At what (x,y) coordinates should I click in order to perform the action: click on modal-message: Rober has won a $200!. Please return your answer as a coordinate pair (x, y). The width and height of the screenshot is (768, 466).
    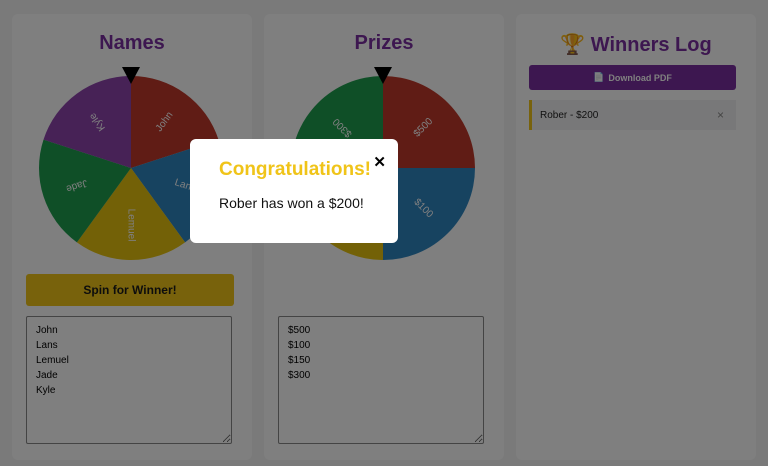
    Looking at the image, I should click on (291, 203).